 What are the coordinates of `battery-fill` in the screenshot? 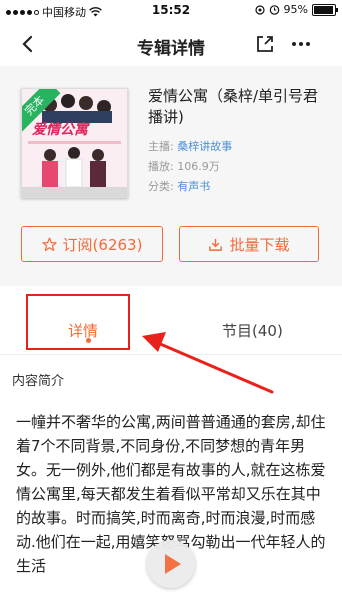 It's located at (323, 9).